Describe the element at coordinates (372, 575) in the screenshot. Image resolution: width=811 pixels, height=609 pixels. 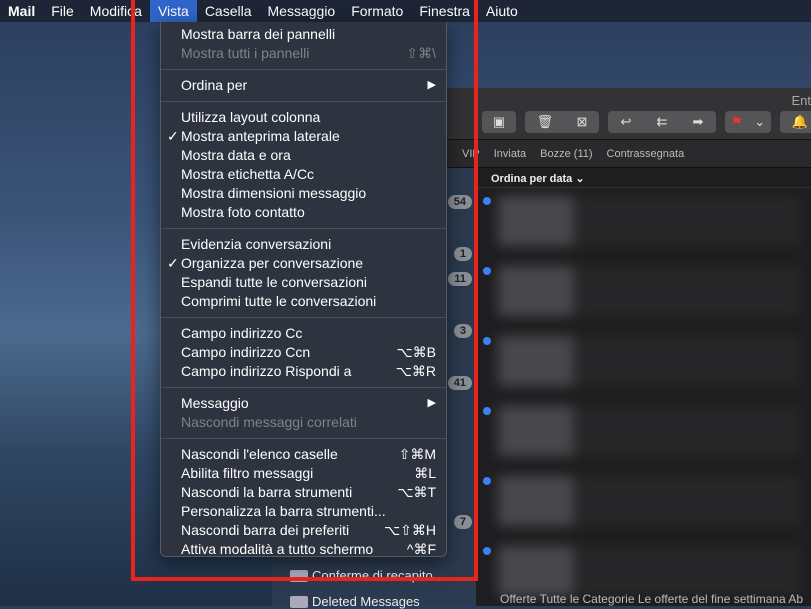
I see `folder-label: Conferme di recapito` at that location.